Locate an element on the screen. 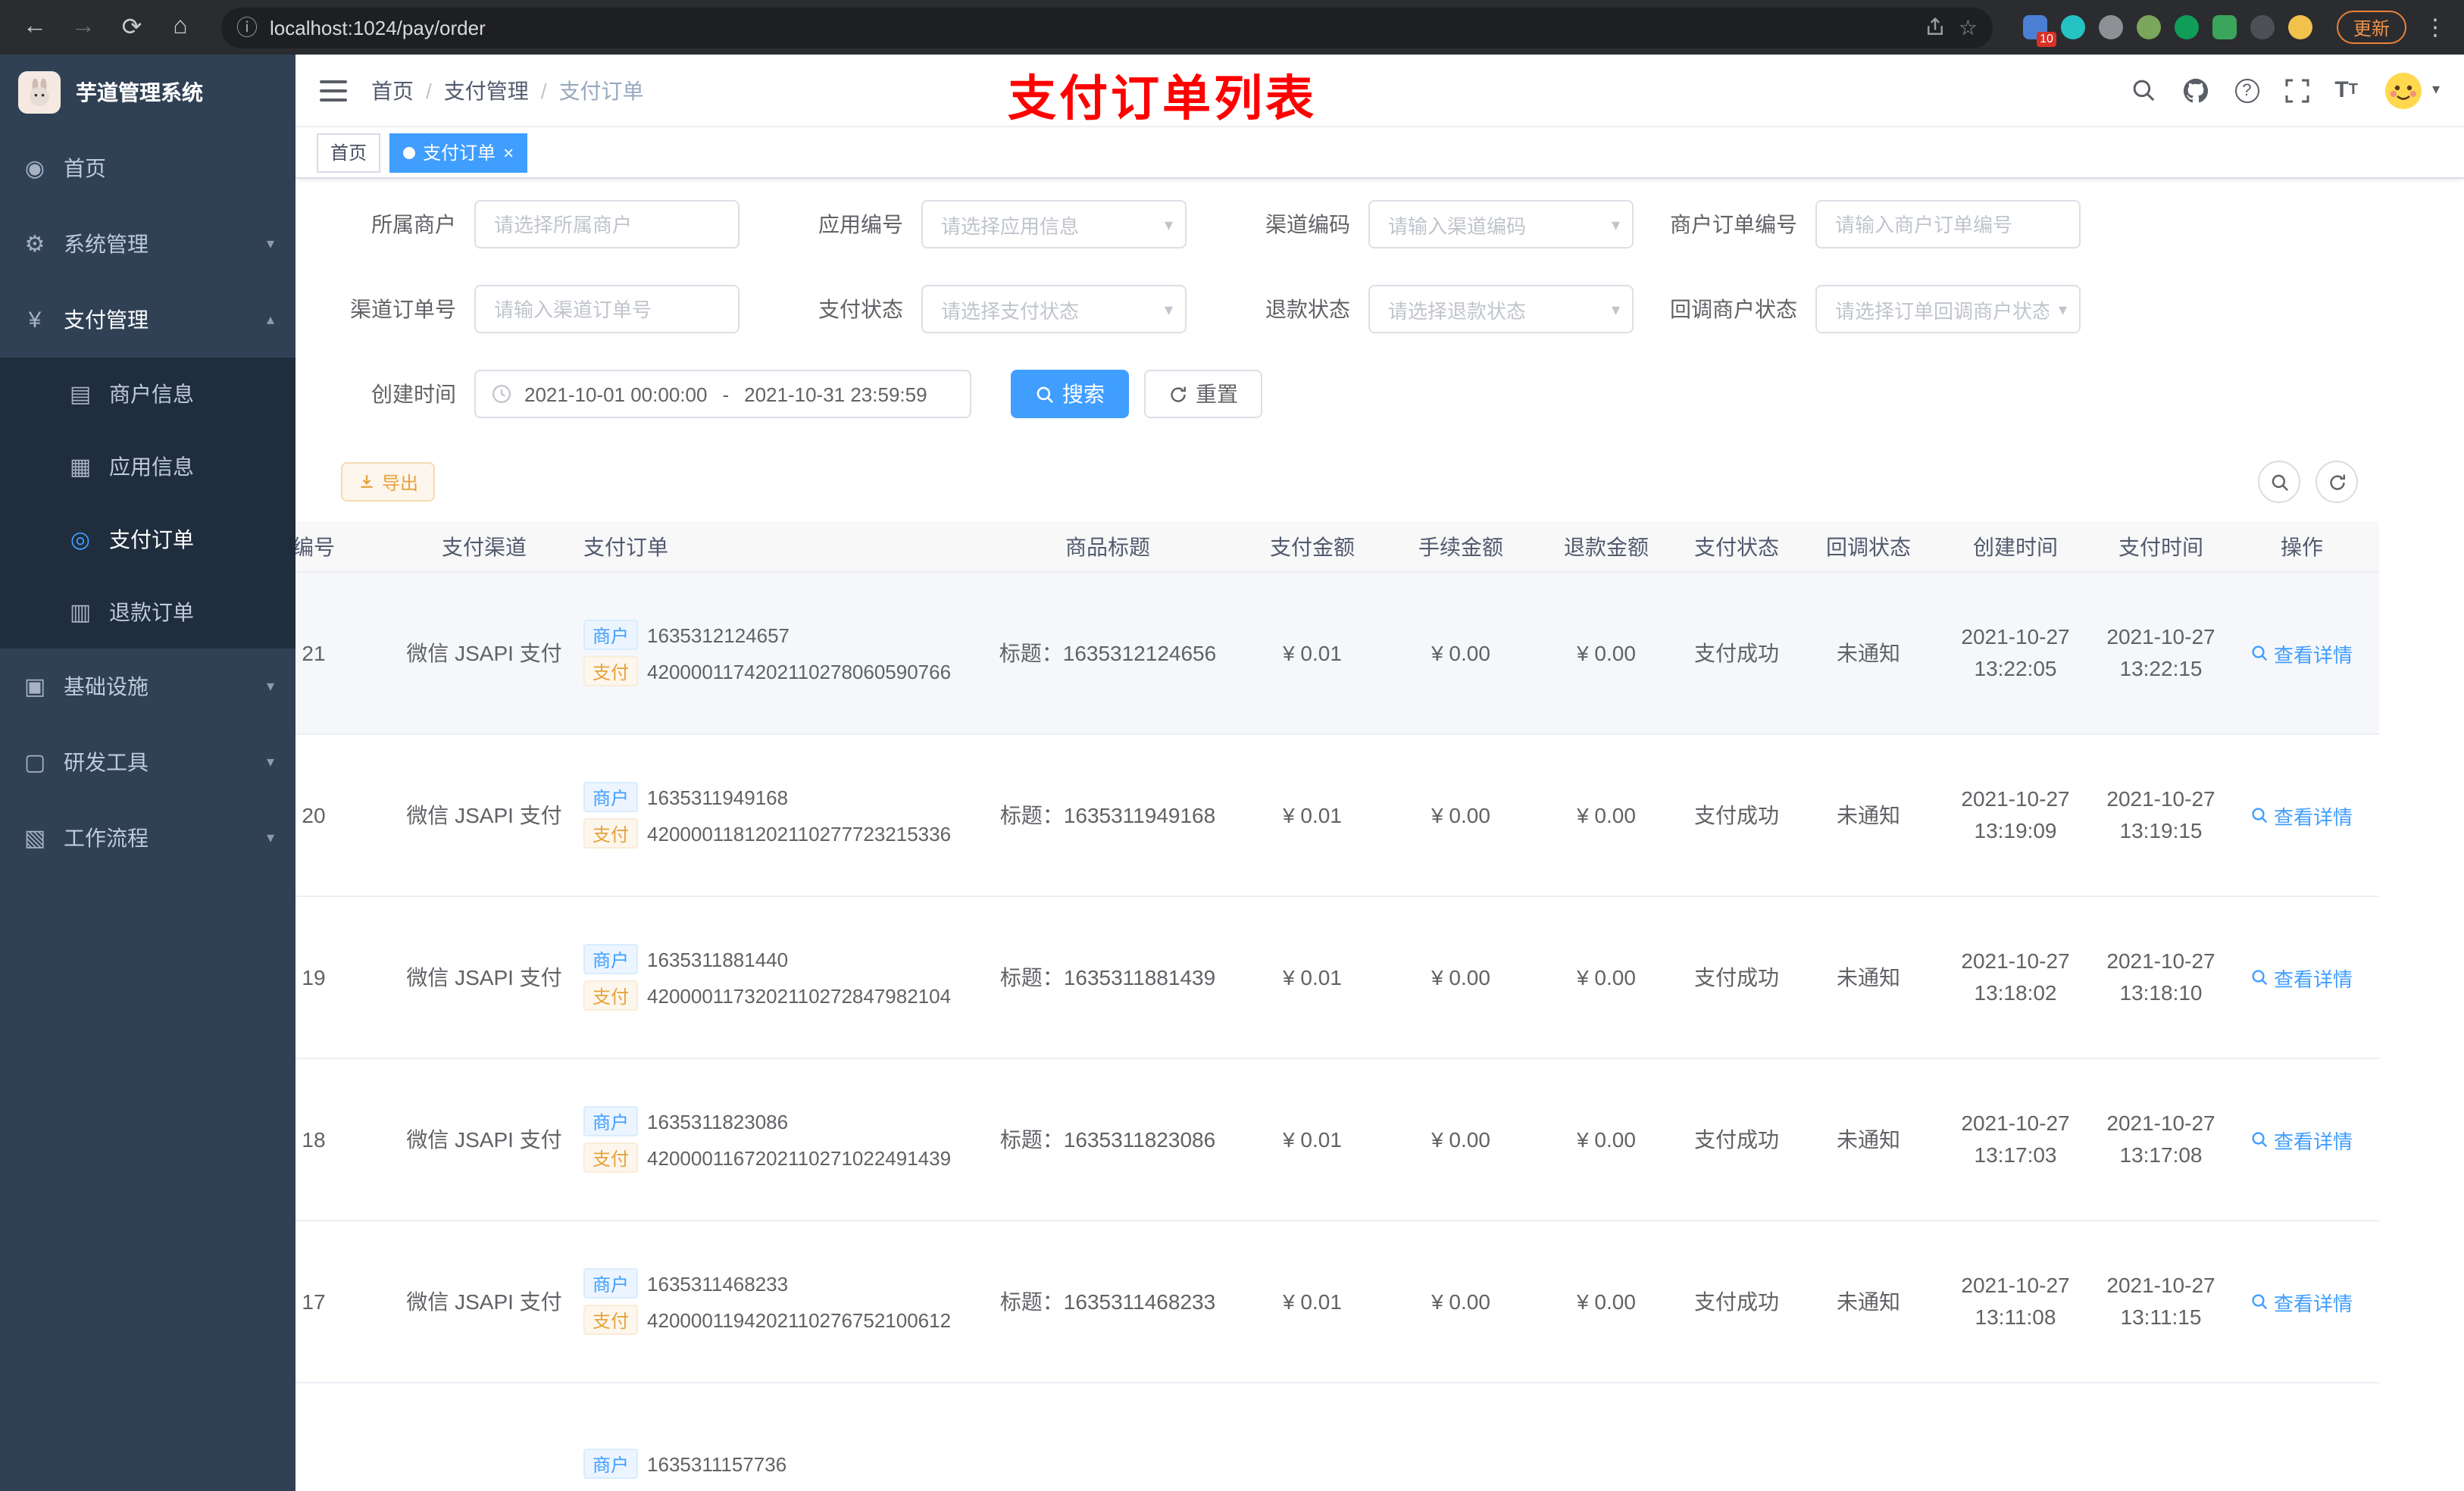 This screenshot has height=1491, width=2464. channel-order-no-input is located at coordinates (607, 309).